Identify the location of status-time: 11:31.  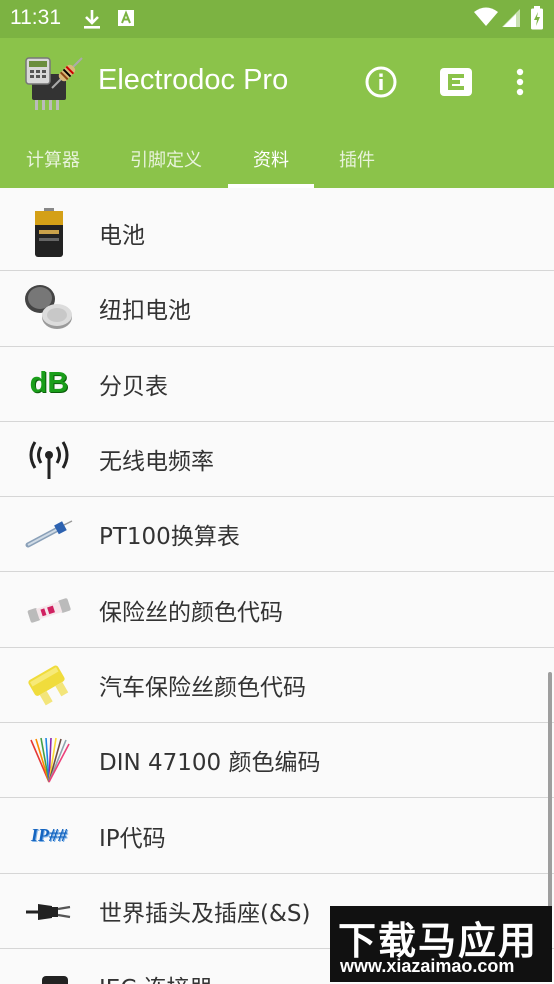
(35, 17).